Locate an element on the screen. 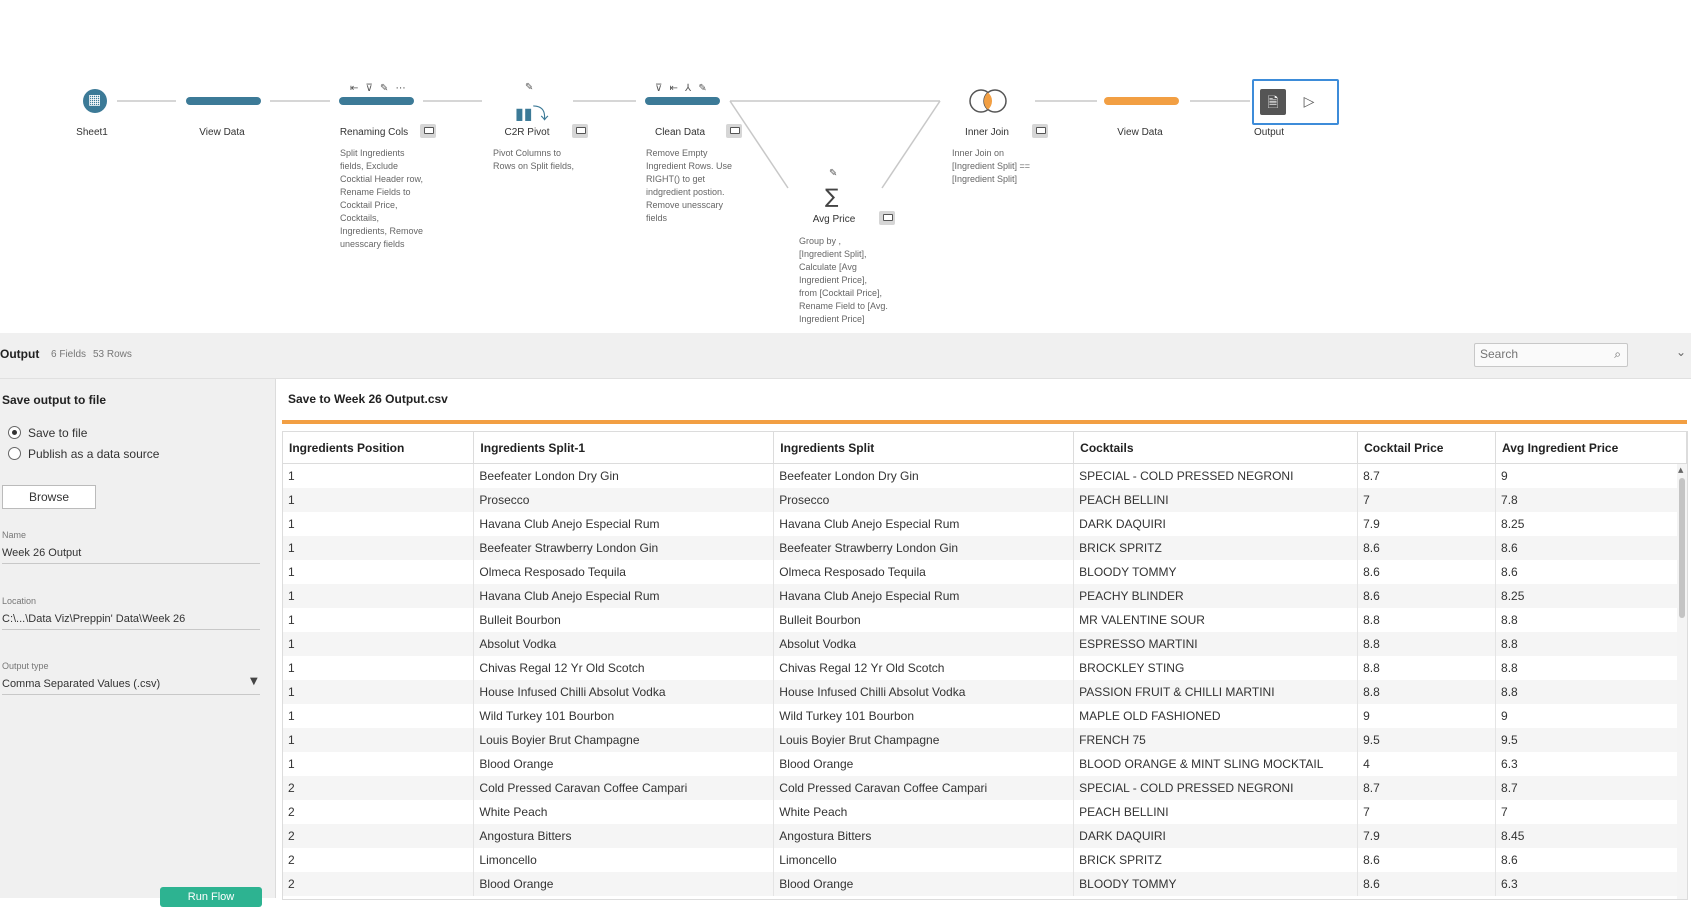  avg-price-comment-icon is located at coordinates (887, 218).